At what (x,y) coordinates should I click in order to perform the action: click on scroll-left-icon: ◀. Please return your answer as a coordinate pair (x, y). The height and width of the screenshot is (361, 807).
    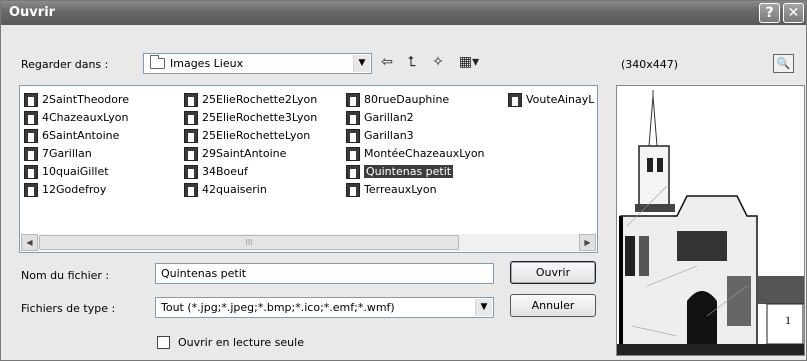
    Looking at the image, I should click on (29, 242).